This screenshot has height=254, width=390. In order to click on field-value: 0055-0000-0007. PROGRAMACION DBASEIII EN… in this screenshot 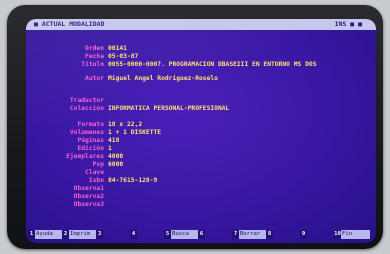, I will do `click(212, 64)`.